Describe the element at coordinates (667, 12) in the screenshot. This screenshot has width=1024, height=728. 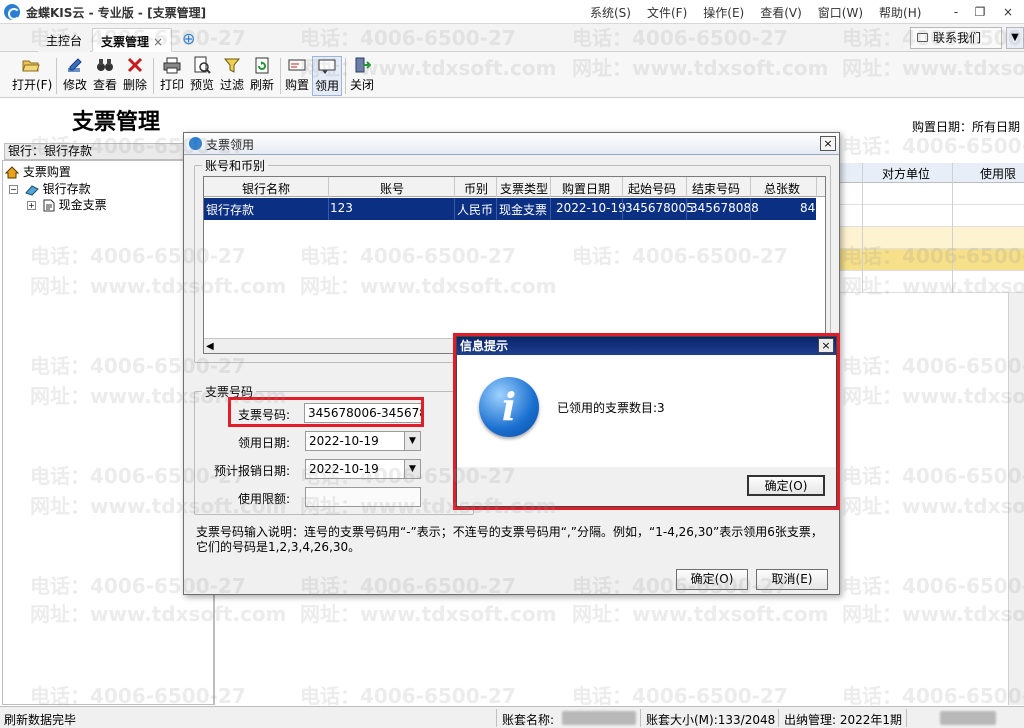
I see `menu-file: 文件(F)` at that location.